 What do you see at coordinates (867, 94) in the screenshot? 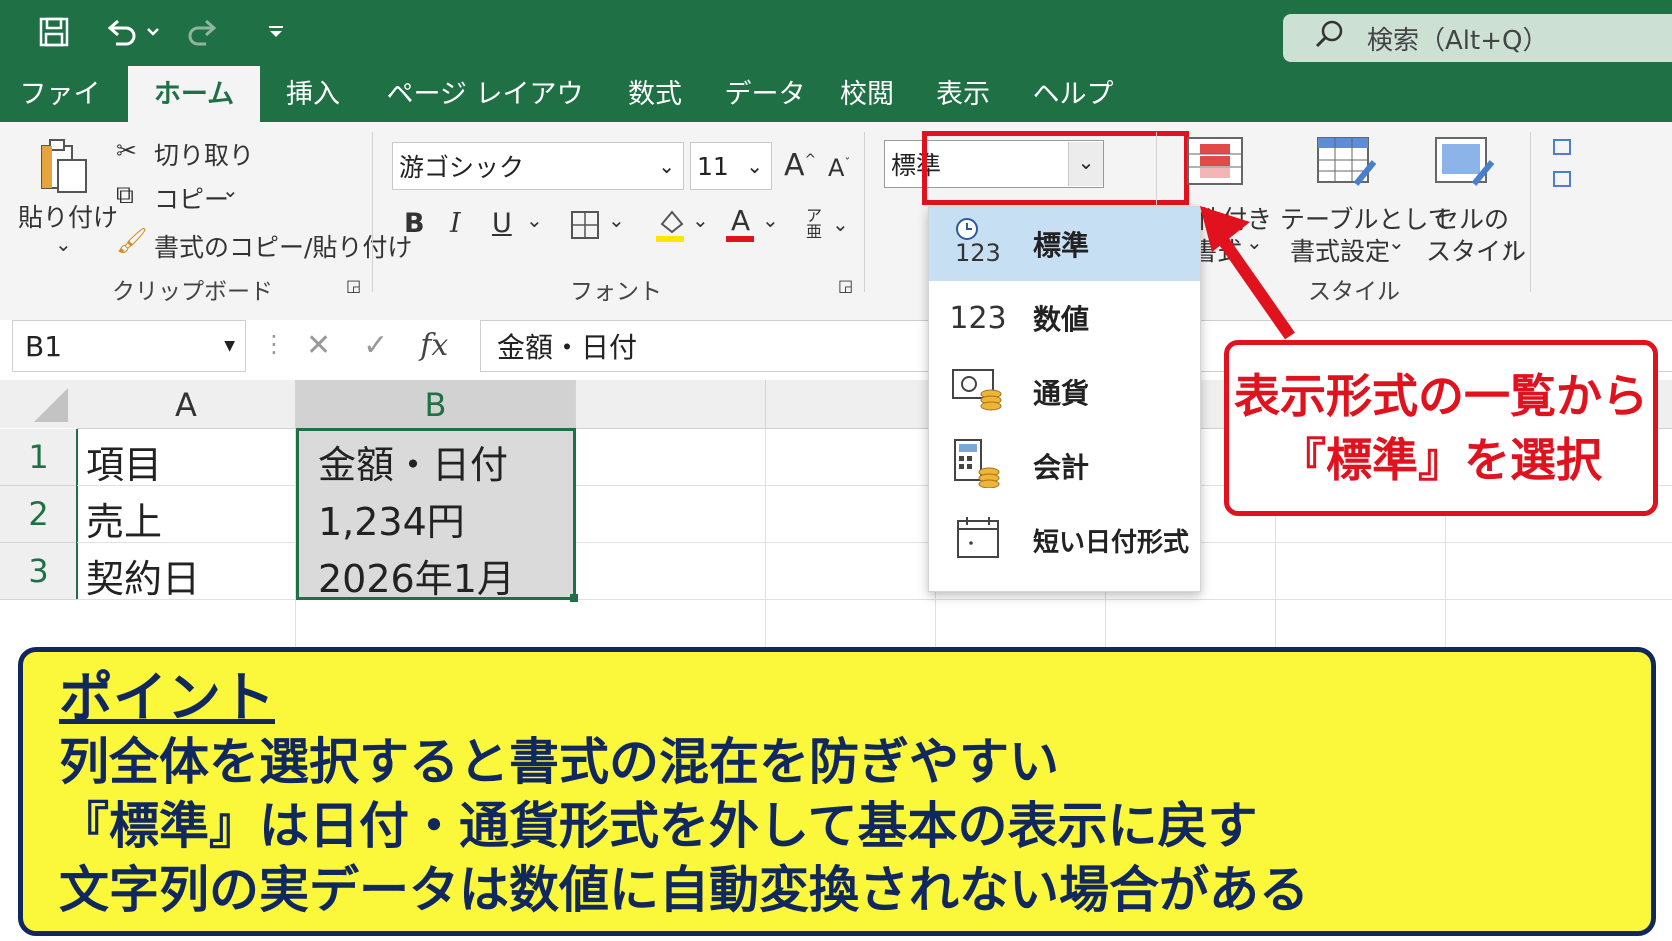
I see `tab-review: 校閲` at bounding box center [867, 94].